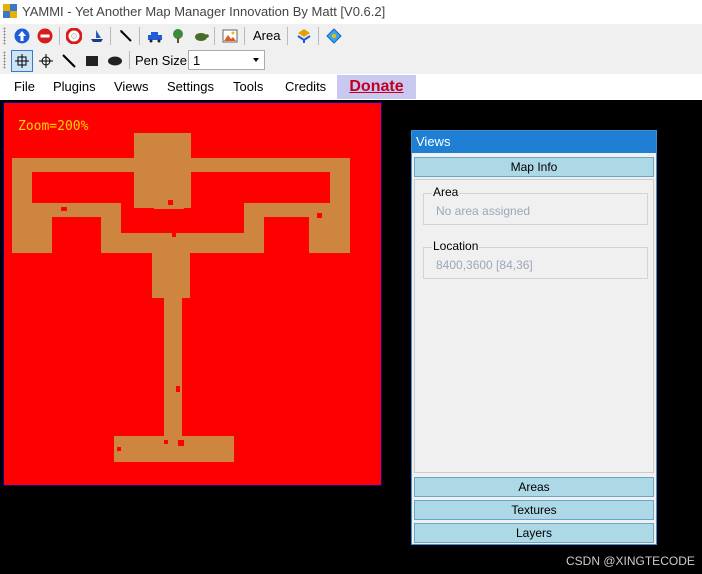 This screenshot has width=702, height=574. What do you see at coordinates (131, 86) in the screenshot?
I see `menu-views: Views` at bounding box center [131, 86].